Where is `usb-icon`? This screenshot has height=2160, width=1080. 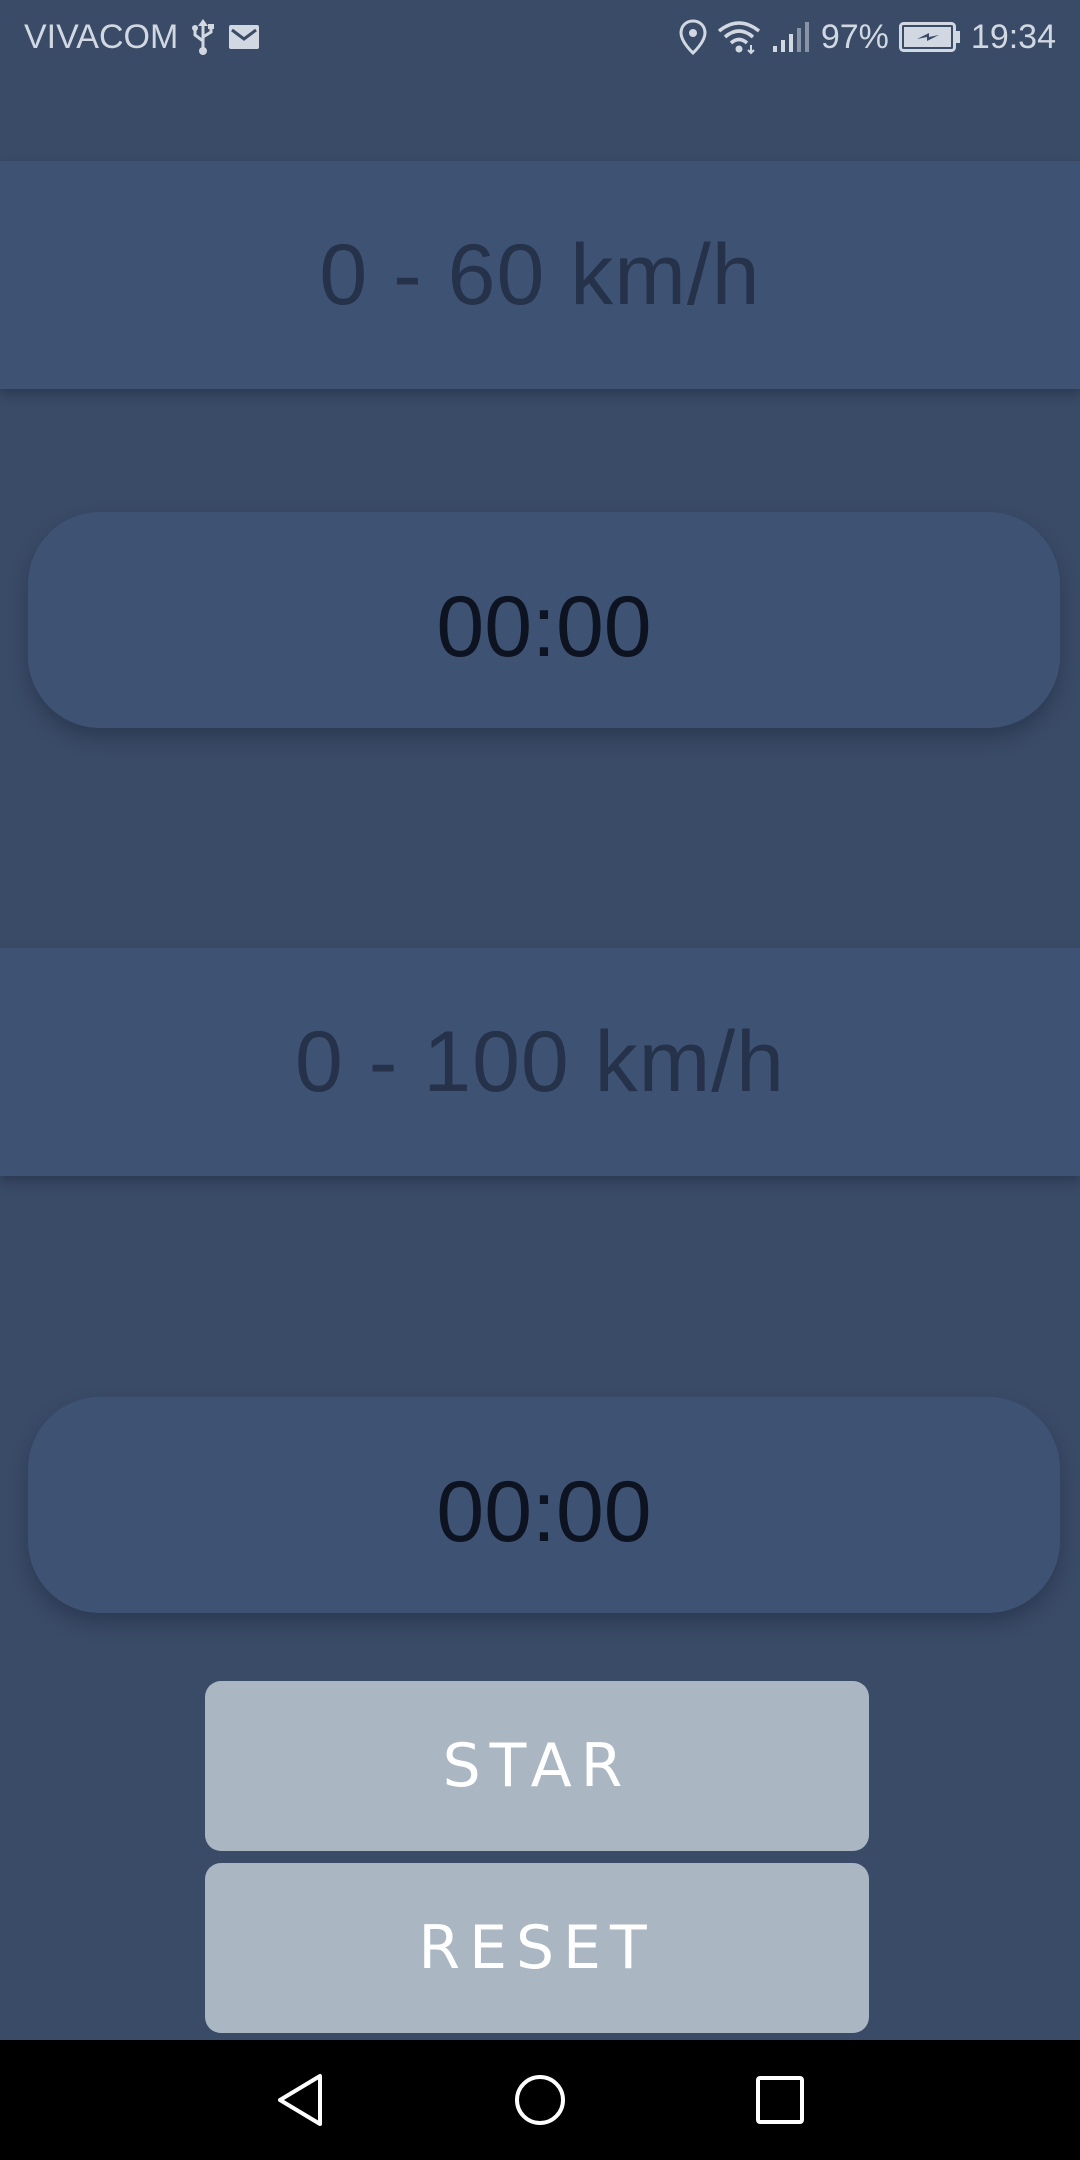 usb-icon is located at coordinates (203, 37).